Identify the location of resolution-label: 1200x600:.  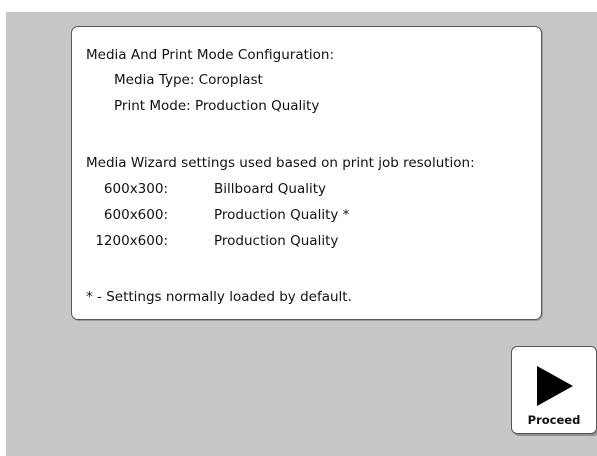
(131, 241).